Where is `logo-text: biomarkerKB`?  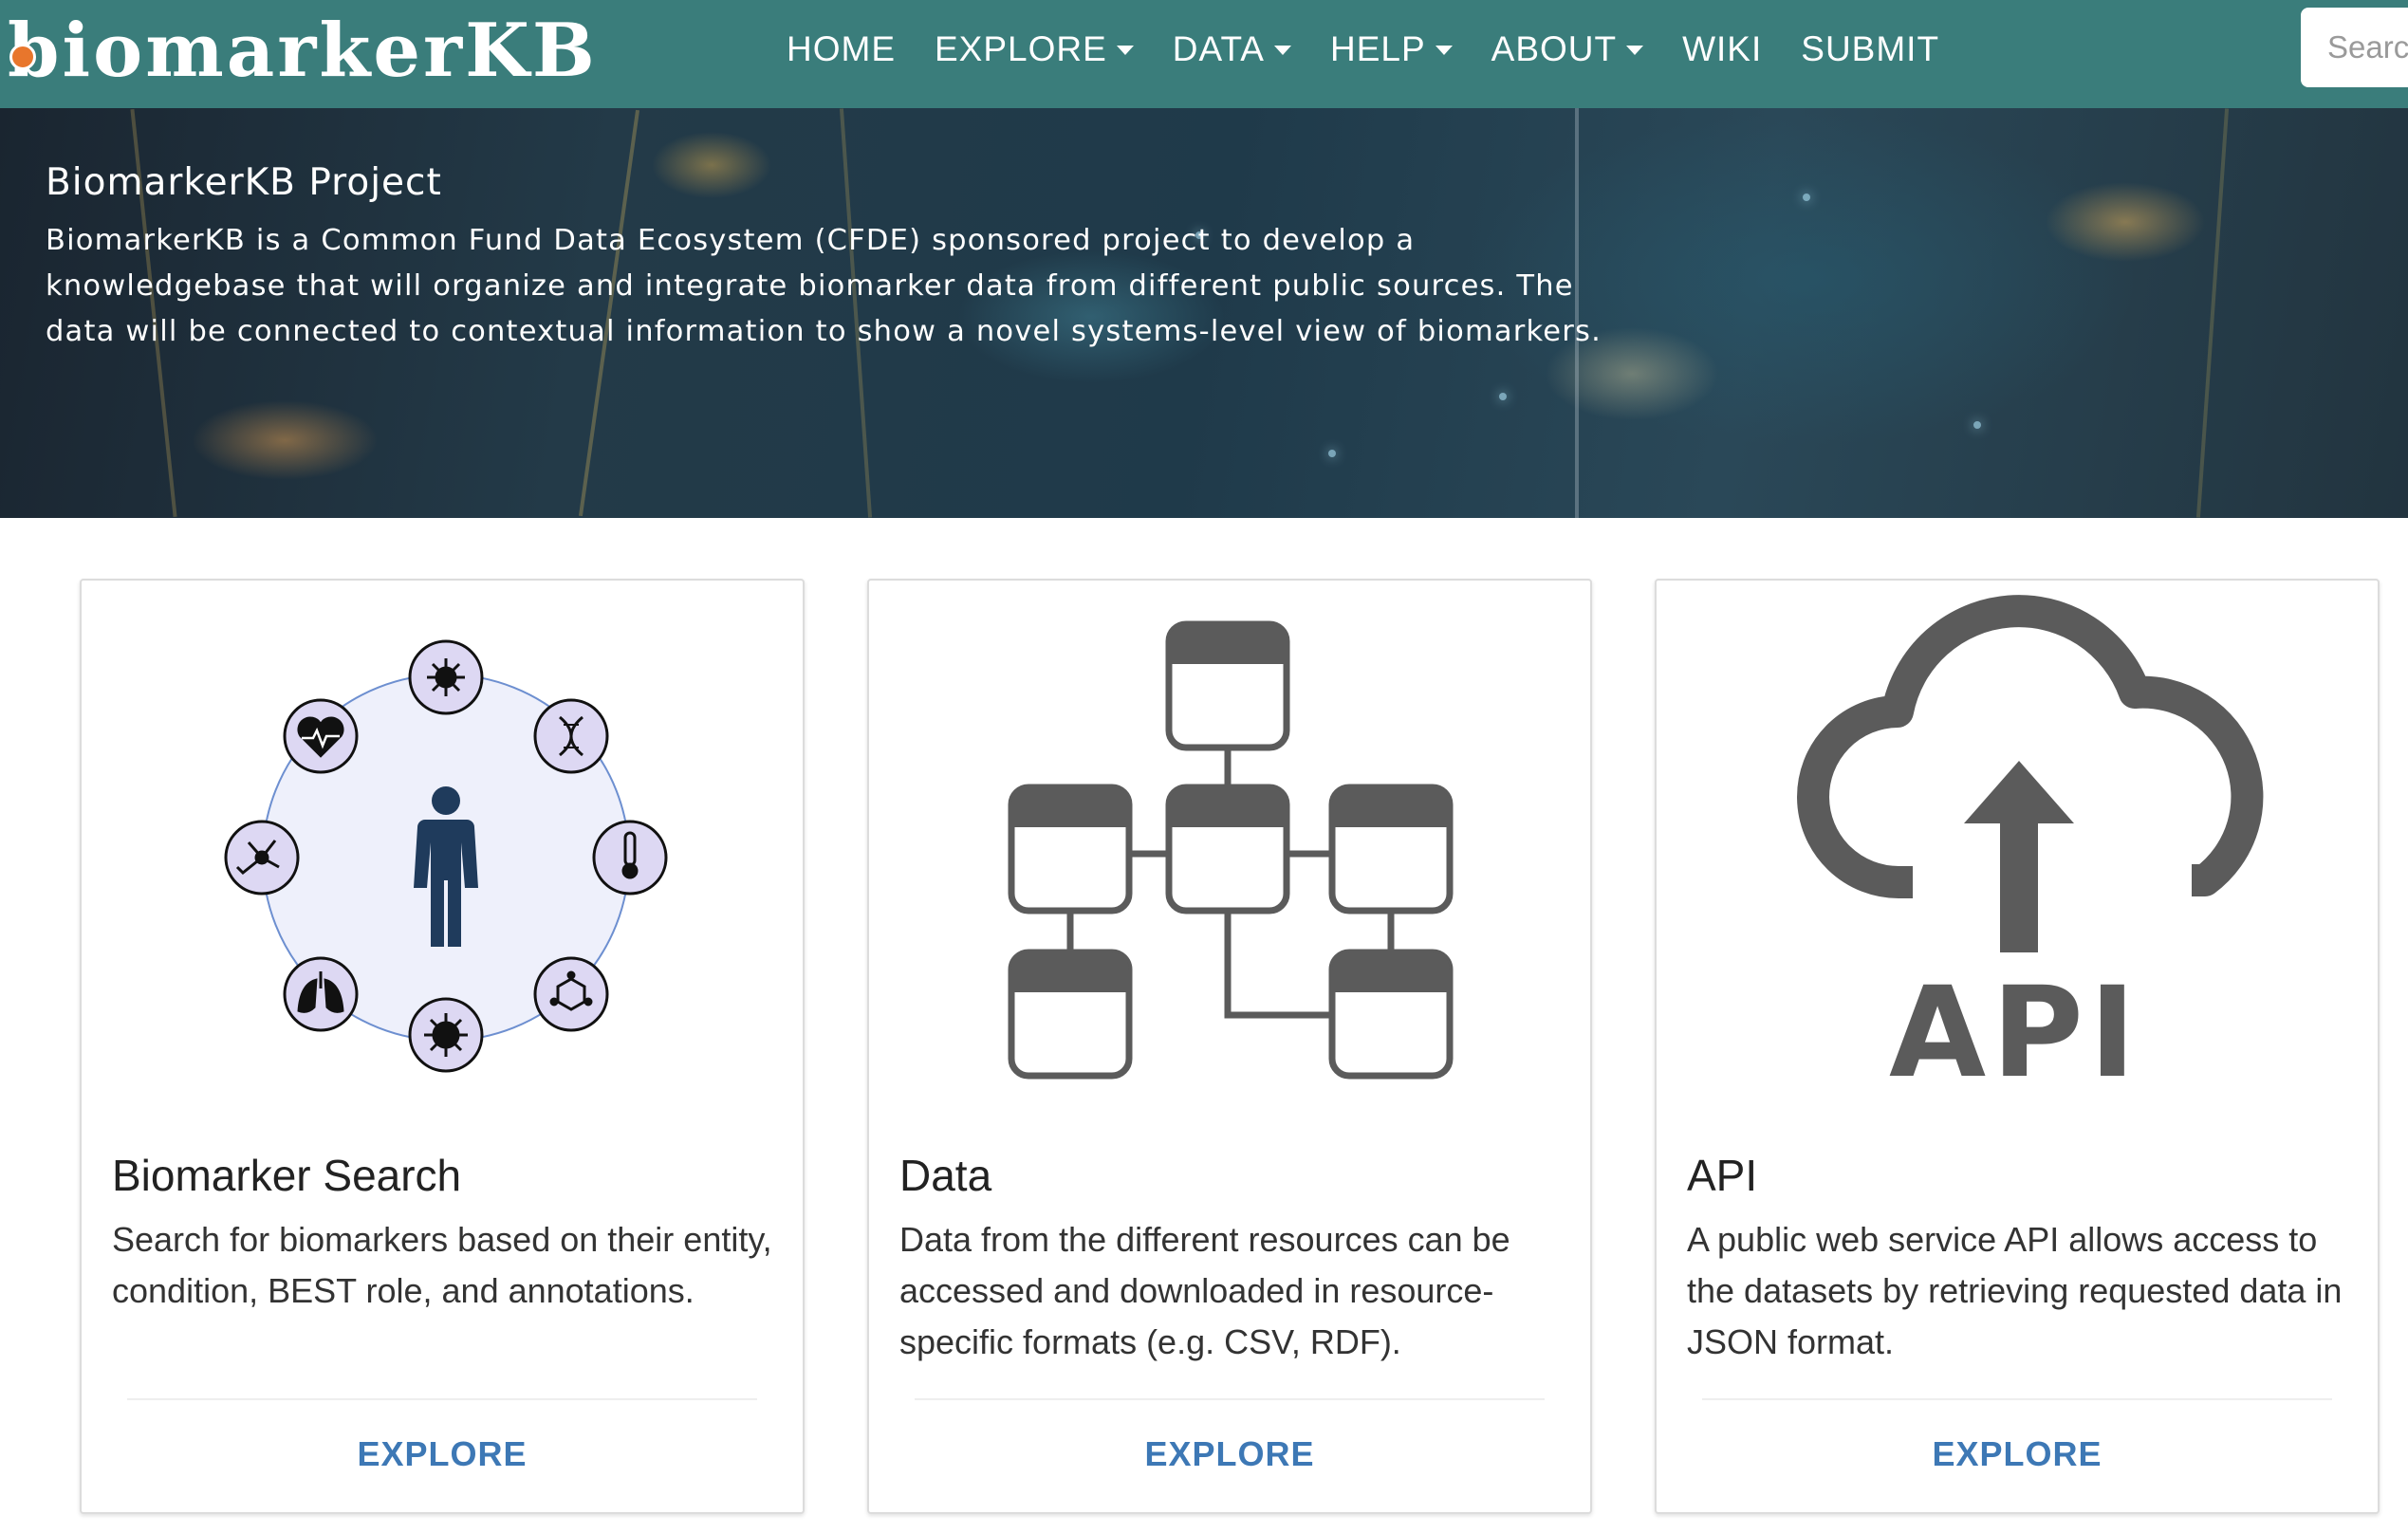 logo-text: biomarkerKB is located at coordinates (303, 51).